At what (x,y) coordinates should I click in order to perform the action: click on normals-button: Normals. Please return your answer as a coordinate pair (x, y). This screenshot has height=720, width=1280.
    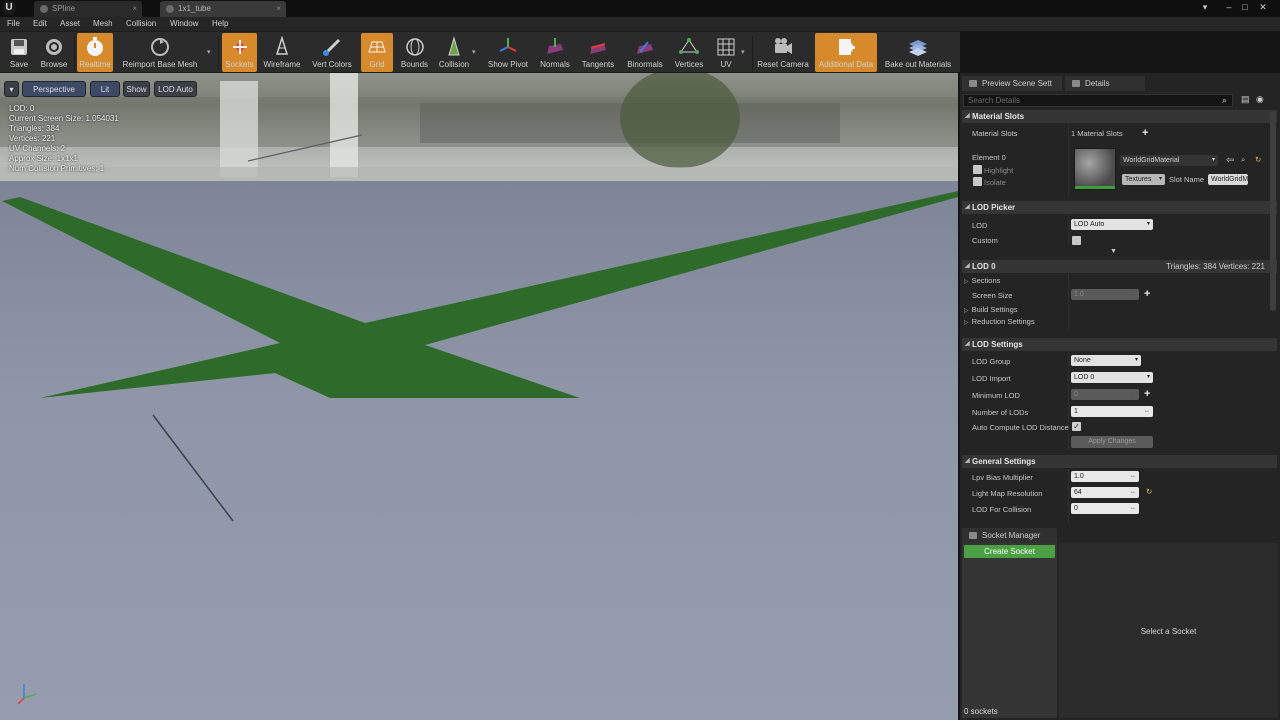
    Looking at the image, I should click on (555, 52).